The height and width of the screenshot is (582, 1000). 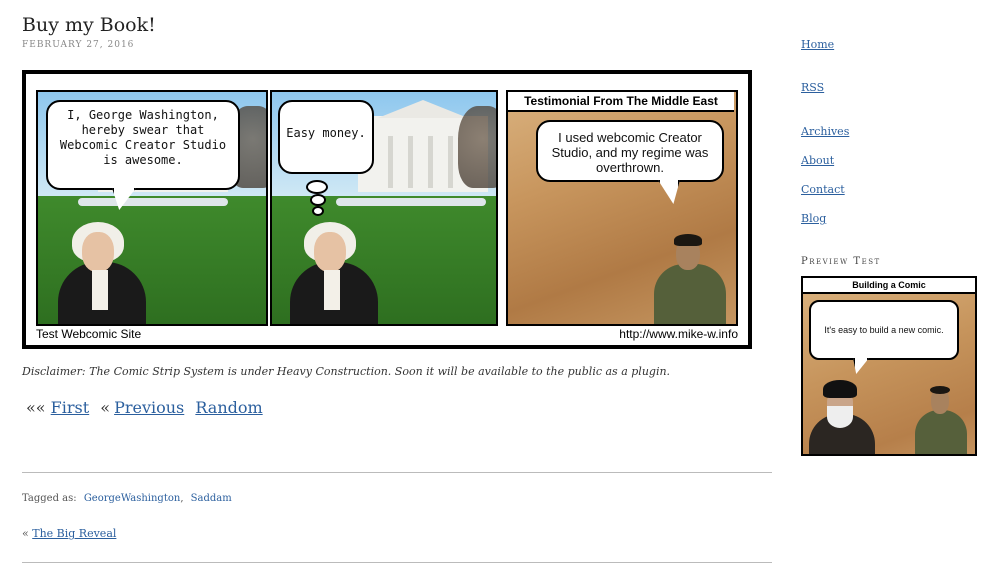 What do you see at coordinates (817, 160) in the screenshot?
I see `sidebar-link-about: About` at bounding box center [817, 160].